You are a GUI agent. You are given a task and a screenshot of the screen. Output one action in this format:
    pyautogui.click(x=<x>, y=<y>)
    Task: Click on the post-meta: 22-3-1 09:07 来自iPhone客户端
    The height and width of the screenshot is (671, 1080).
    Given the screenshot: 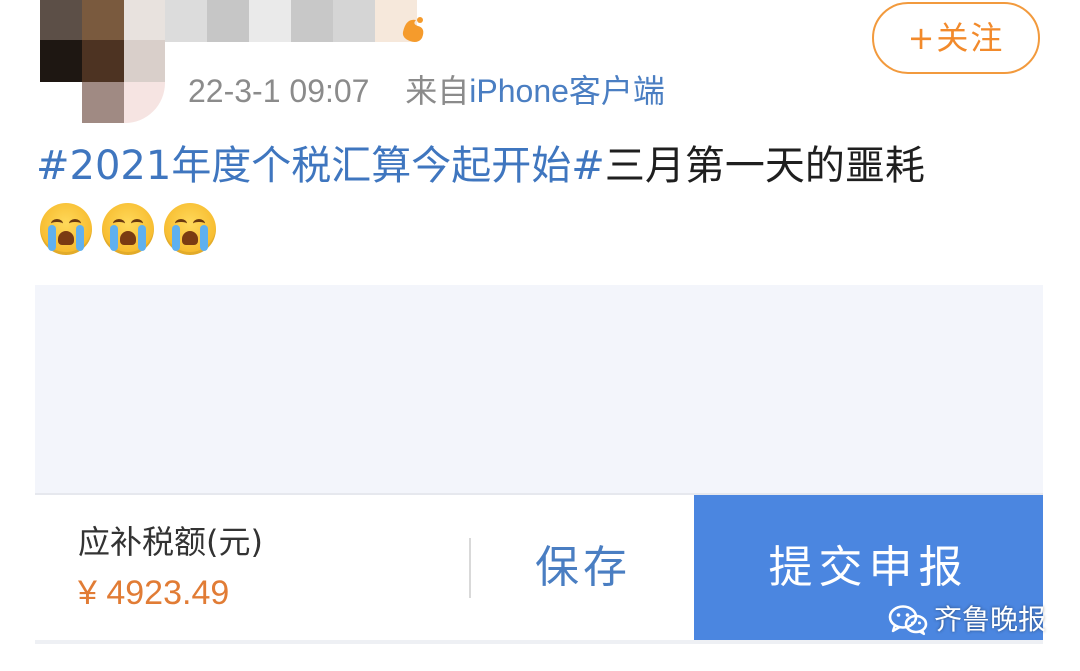 What is the action you would take?
    pyautogui.click(x=426, y=91)
    